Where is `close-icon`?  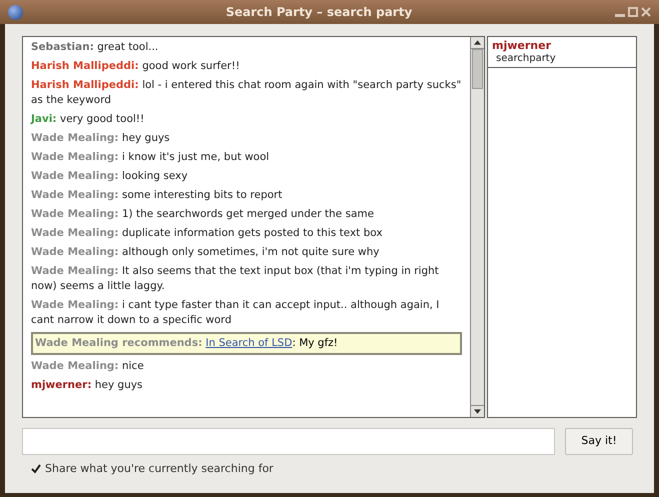
close-icon is located at coordinates (646, 12).